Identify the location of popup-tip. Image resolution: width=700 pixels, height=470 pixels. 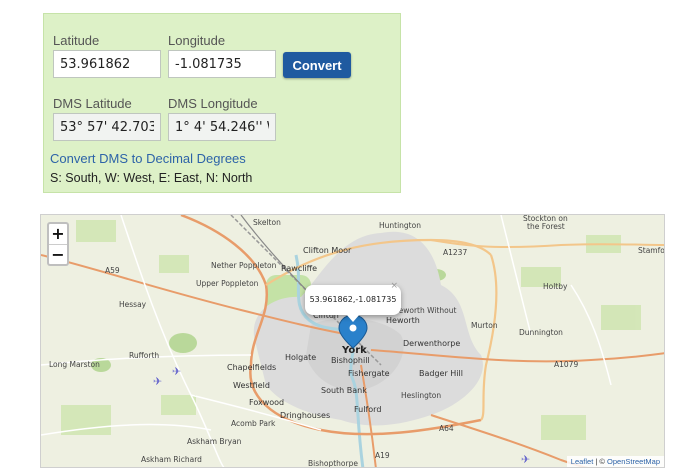
(353, 318).